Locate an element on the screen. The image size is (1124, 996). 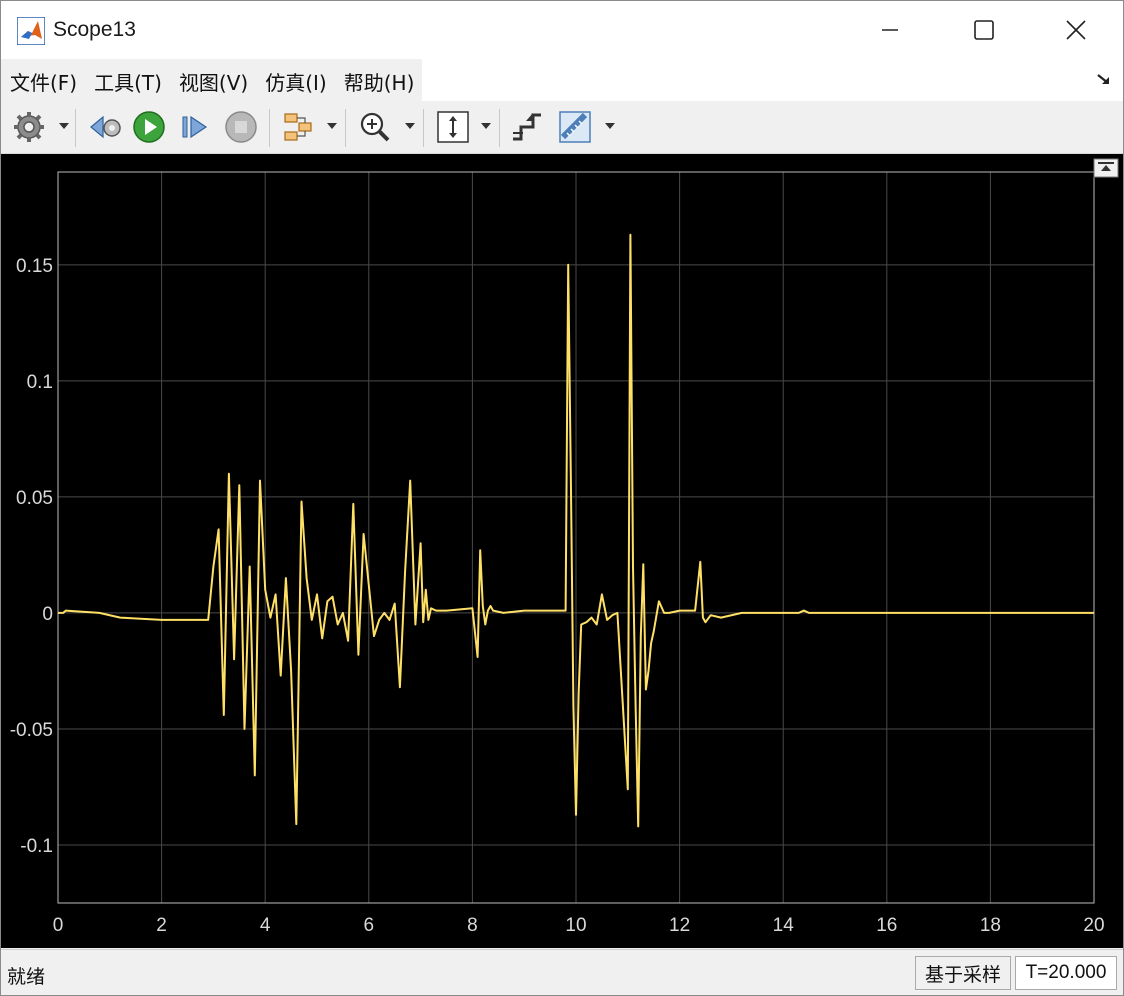
x-tick-label: 8 is located at coordinates (472, 925).